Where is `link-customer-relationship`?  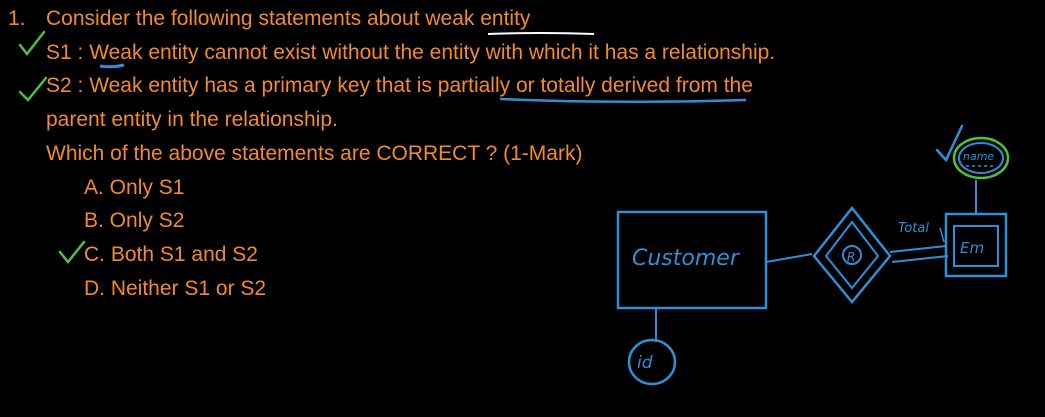 link-customer-relationship is located at coordinates (789, 258).